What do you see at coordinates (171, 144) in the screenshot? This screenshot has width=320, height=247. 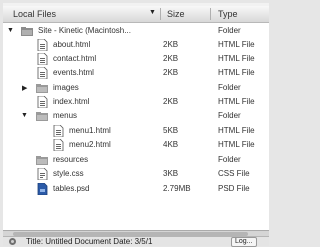 I see `tree-row-size: 4KB` at bounding box center [171, 144].